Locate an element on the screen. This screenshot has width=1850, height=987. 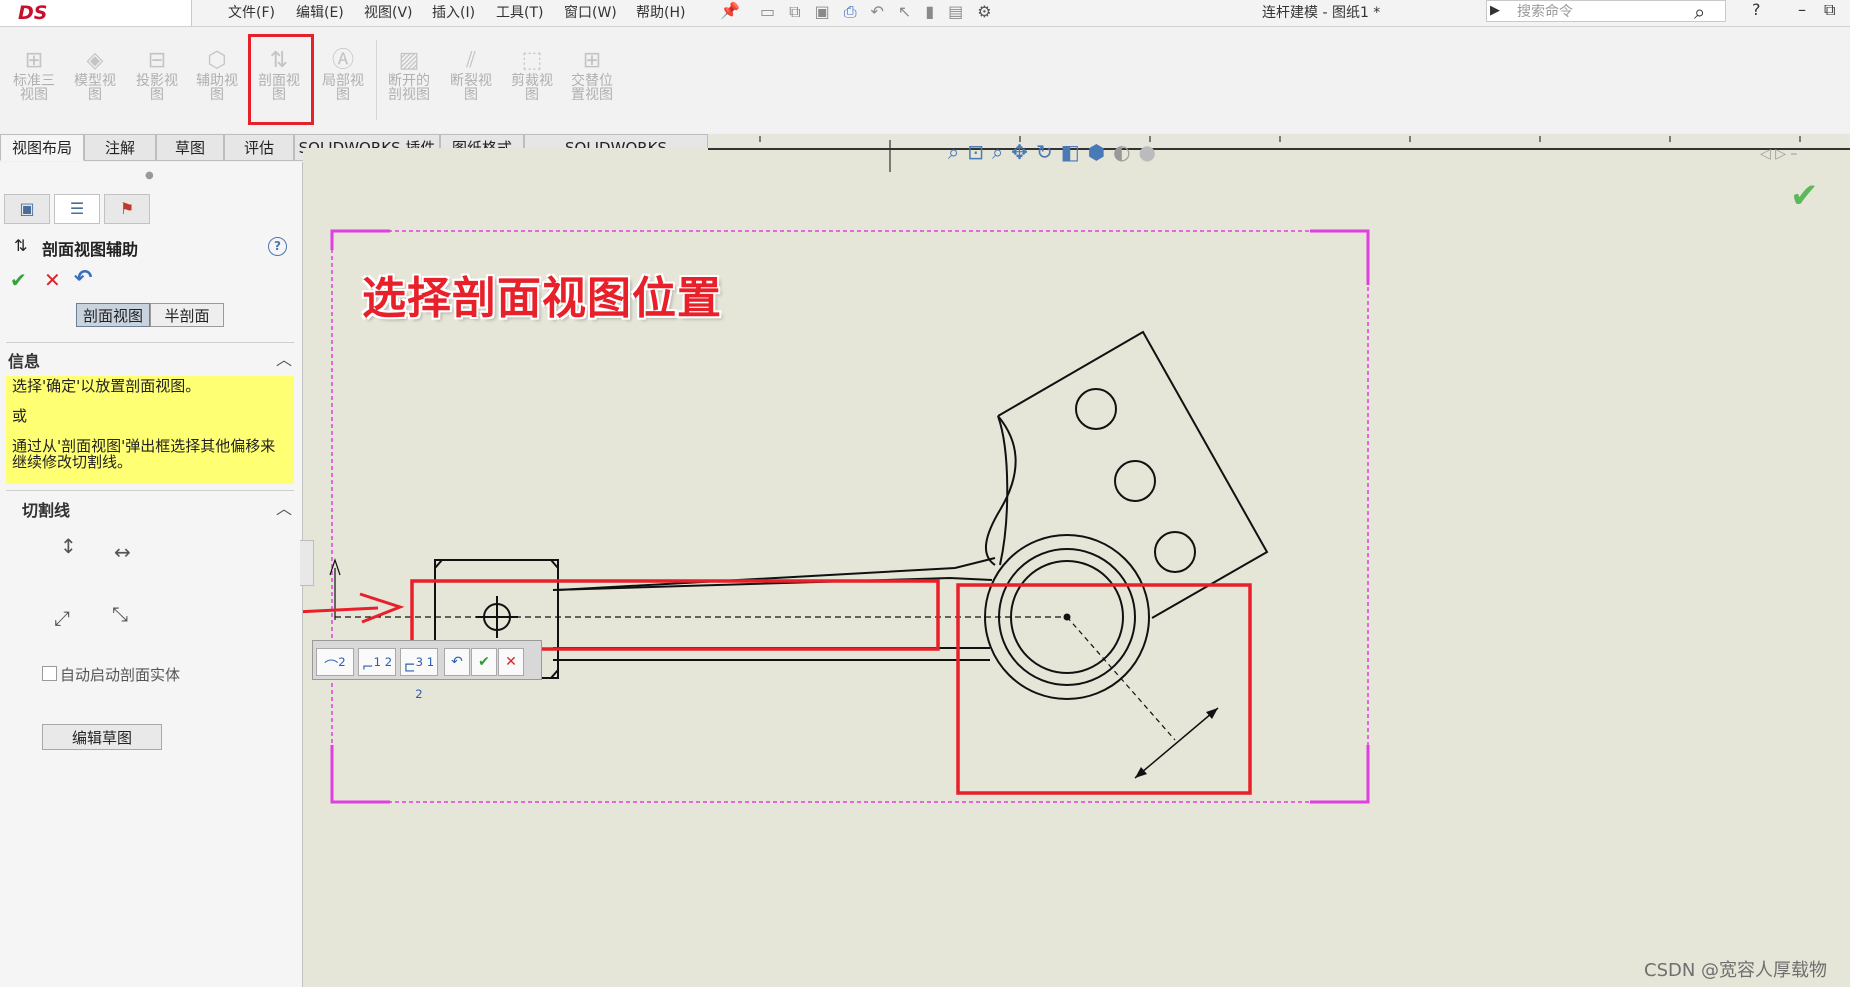
annotation-headline: 选择剖面视图位置 is located at coordinates (542, 298).